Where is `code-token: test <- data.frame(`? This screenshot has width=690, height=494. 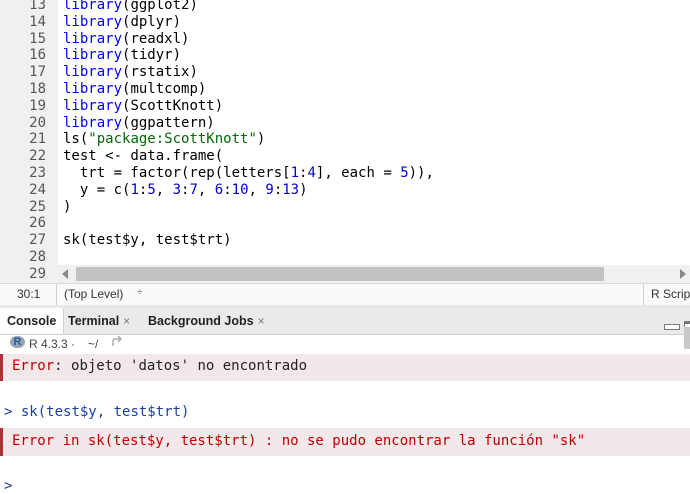
code-token: test <- data.frame( is located at coordinates (143, 156).